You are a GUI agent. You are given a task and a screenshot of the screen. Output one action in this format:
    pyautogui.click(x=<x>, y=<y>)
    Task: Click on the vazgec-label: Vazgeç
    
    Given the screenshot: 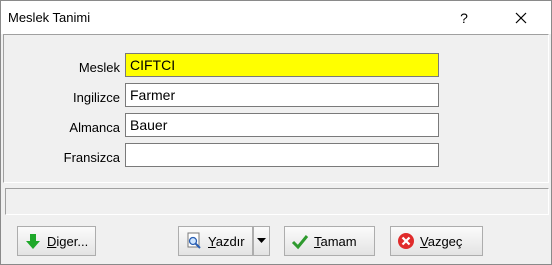 What is the action you would take?
    pyautogui.click(x=441, y=241)
    